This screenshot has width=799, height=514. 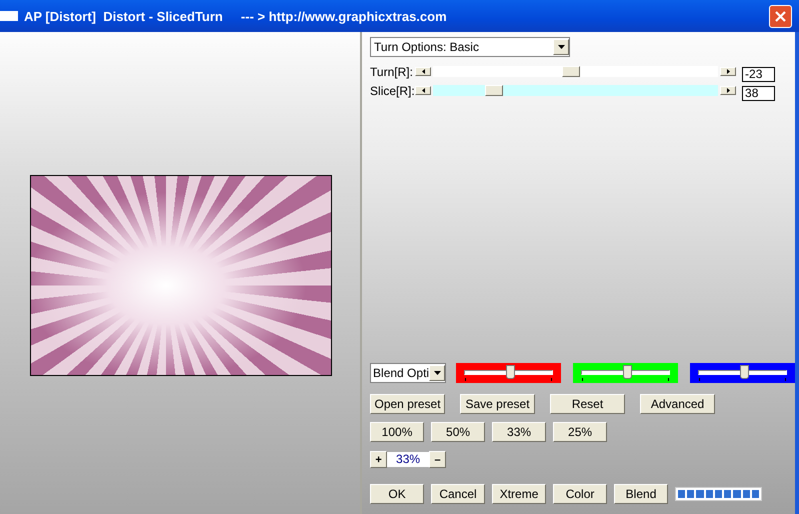 I want to click on preset-button: Save preset, so click(x=498, y=404).